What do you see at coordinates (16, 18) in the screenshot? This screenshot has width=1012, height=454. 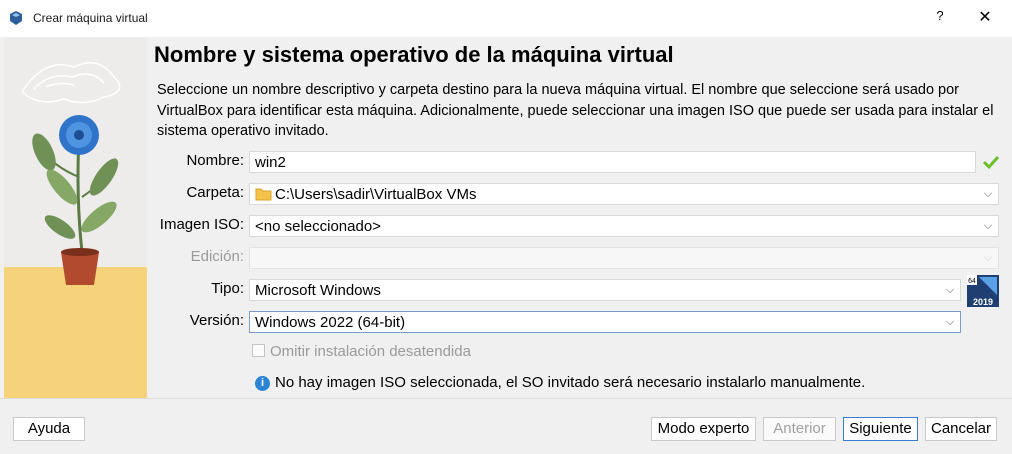 I see `virtualbox-icon` at bounding box center [16, 18].